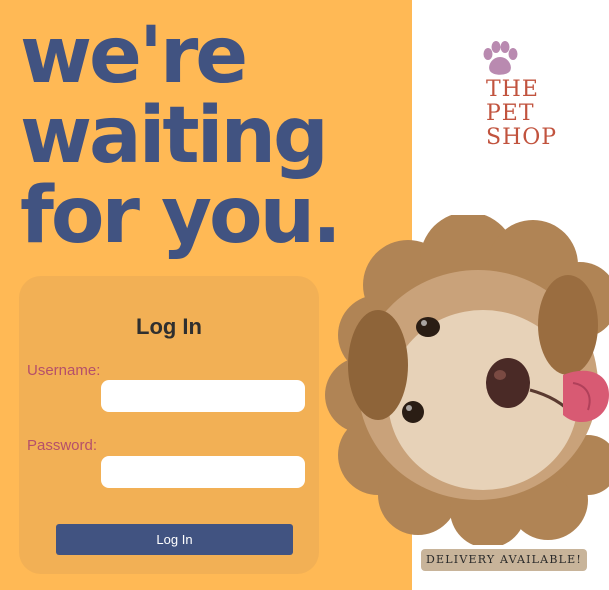 The image size is (609, 590). What do you see at coordinates (510, 113) in the screenshot?
I see `logo-line-2: PET` at bounding box center [510, 113].